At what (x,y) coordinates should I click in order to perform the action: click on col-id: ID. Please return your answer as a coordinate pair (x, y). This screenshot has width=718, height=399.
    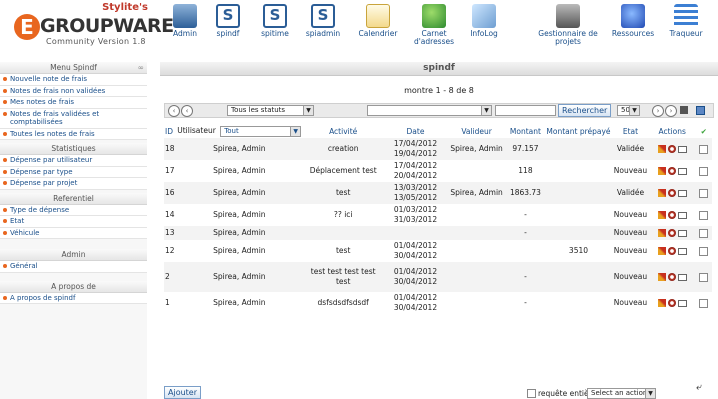
    Looking at the image, I should click on (170, 131).